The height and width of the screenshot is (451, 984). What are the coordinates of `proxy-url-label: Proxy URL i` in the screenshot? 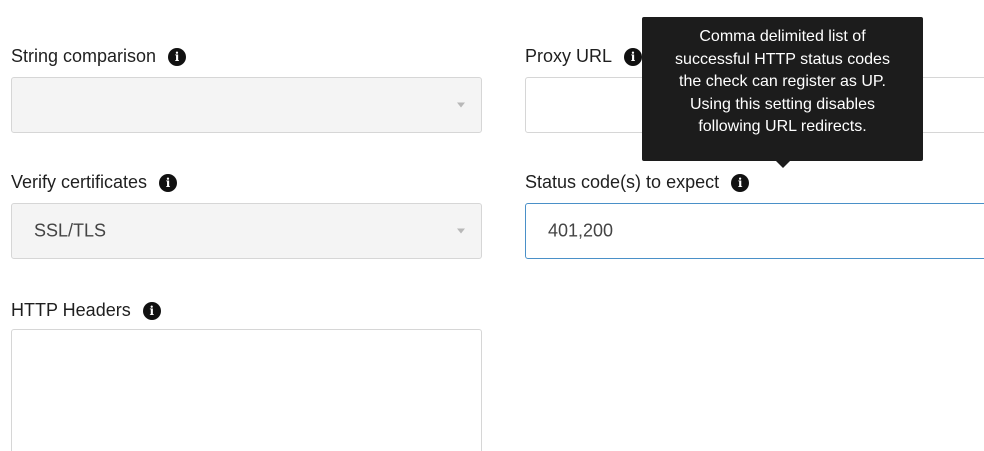 It's located at (584, 56).